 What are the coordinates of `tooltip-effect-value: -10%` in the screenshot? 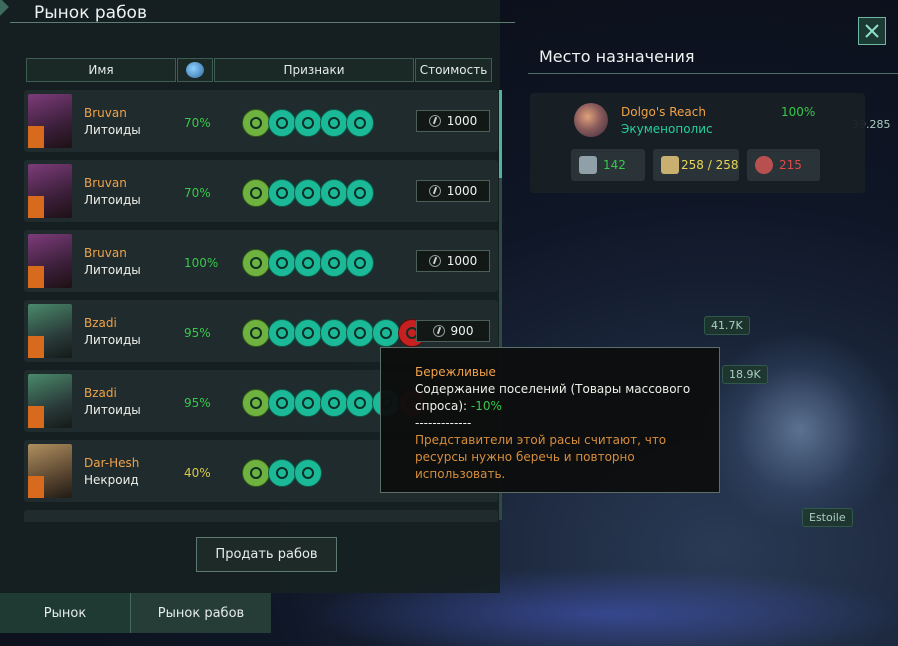 It's located at (486, 406).